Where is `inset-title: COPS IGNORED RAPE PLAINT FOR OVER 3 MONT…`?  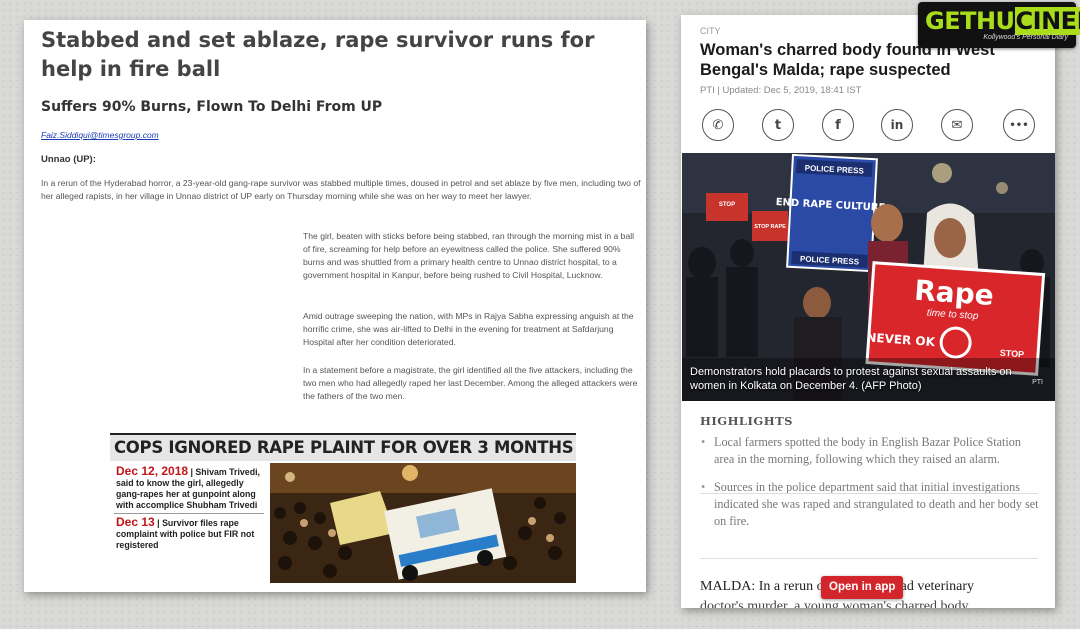
inset-title: COPS IGNORED RAPE PLAINT FOR OVER 3 MONT… is located at coordinates (343, 448).